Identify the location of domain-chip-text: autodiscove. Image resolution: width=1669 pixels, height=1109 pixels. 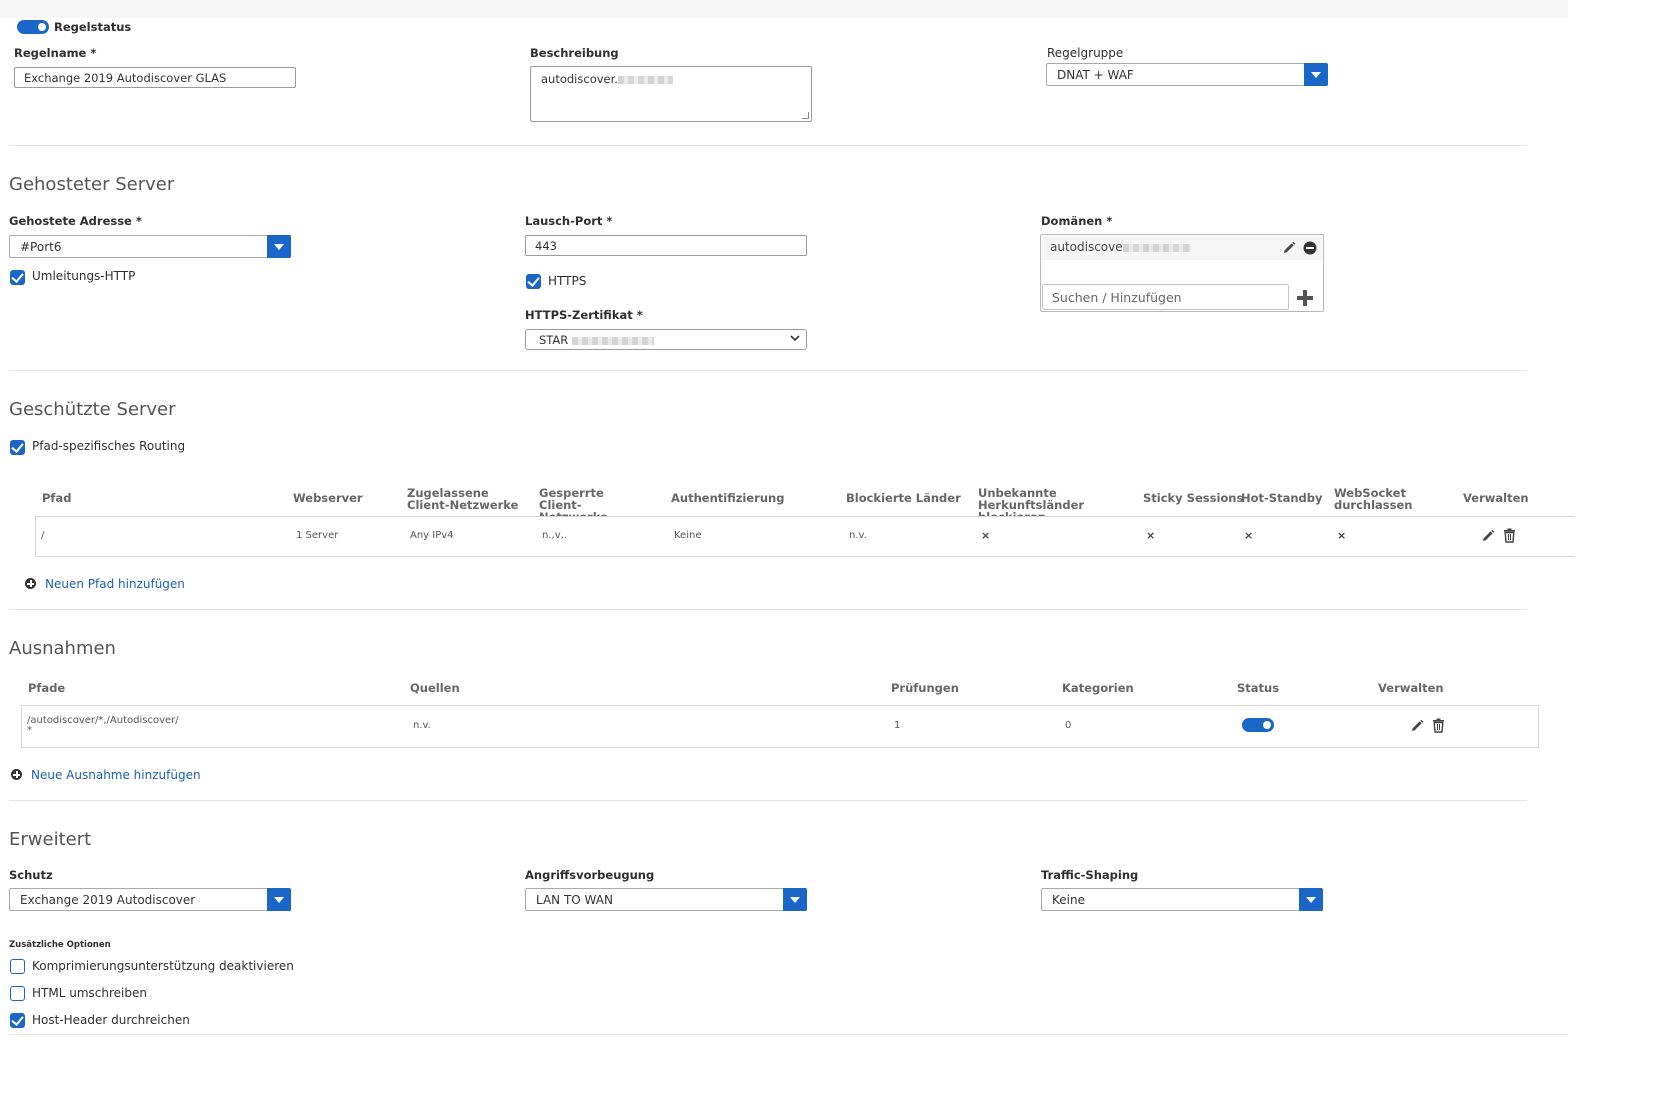
(1086, 247).